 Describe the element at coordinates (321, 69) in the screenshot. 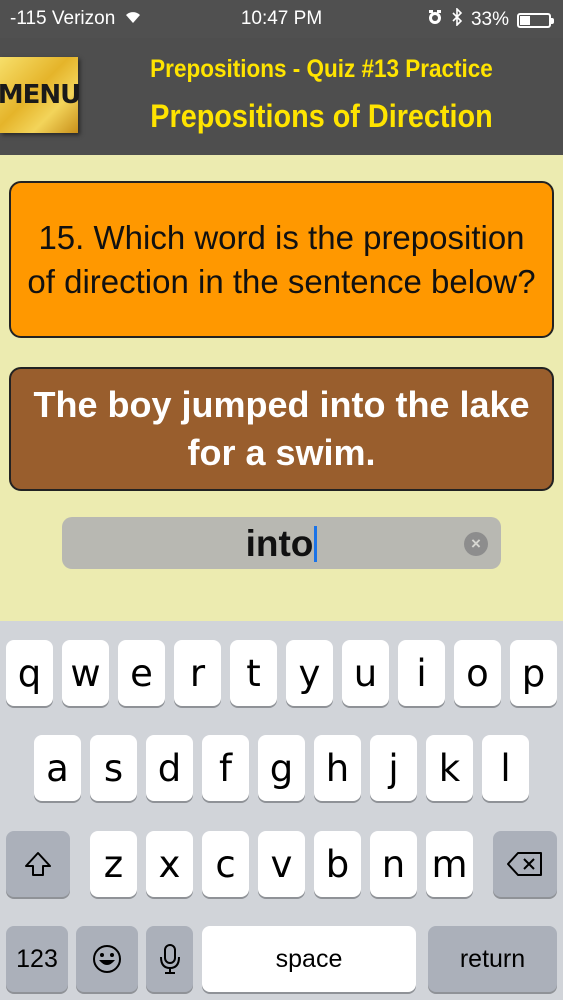

I see `quiz-title: Prepositions - Quiz #13 Practice` at that location.